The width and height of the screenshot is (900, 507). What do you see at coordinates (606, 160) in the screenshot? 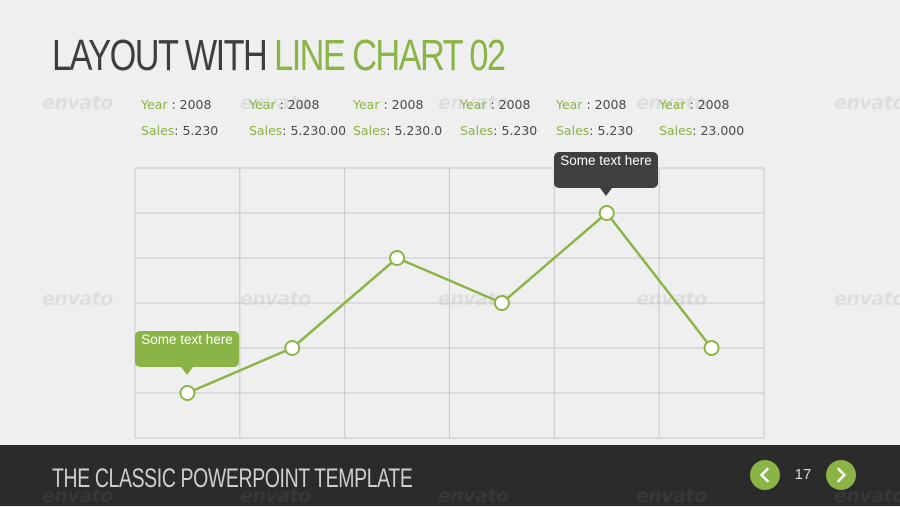
I see `callout-high-text: Some text here` at bounding box center [606, 160].